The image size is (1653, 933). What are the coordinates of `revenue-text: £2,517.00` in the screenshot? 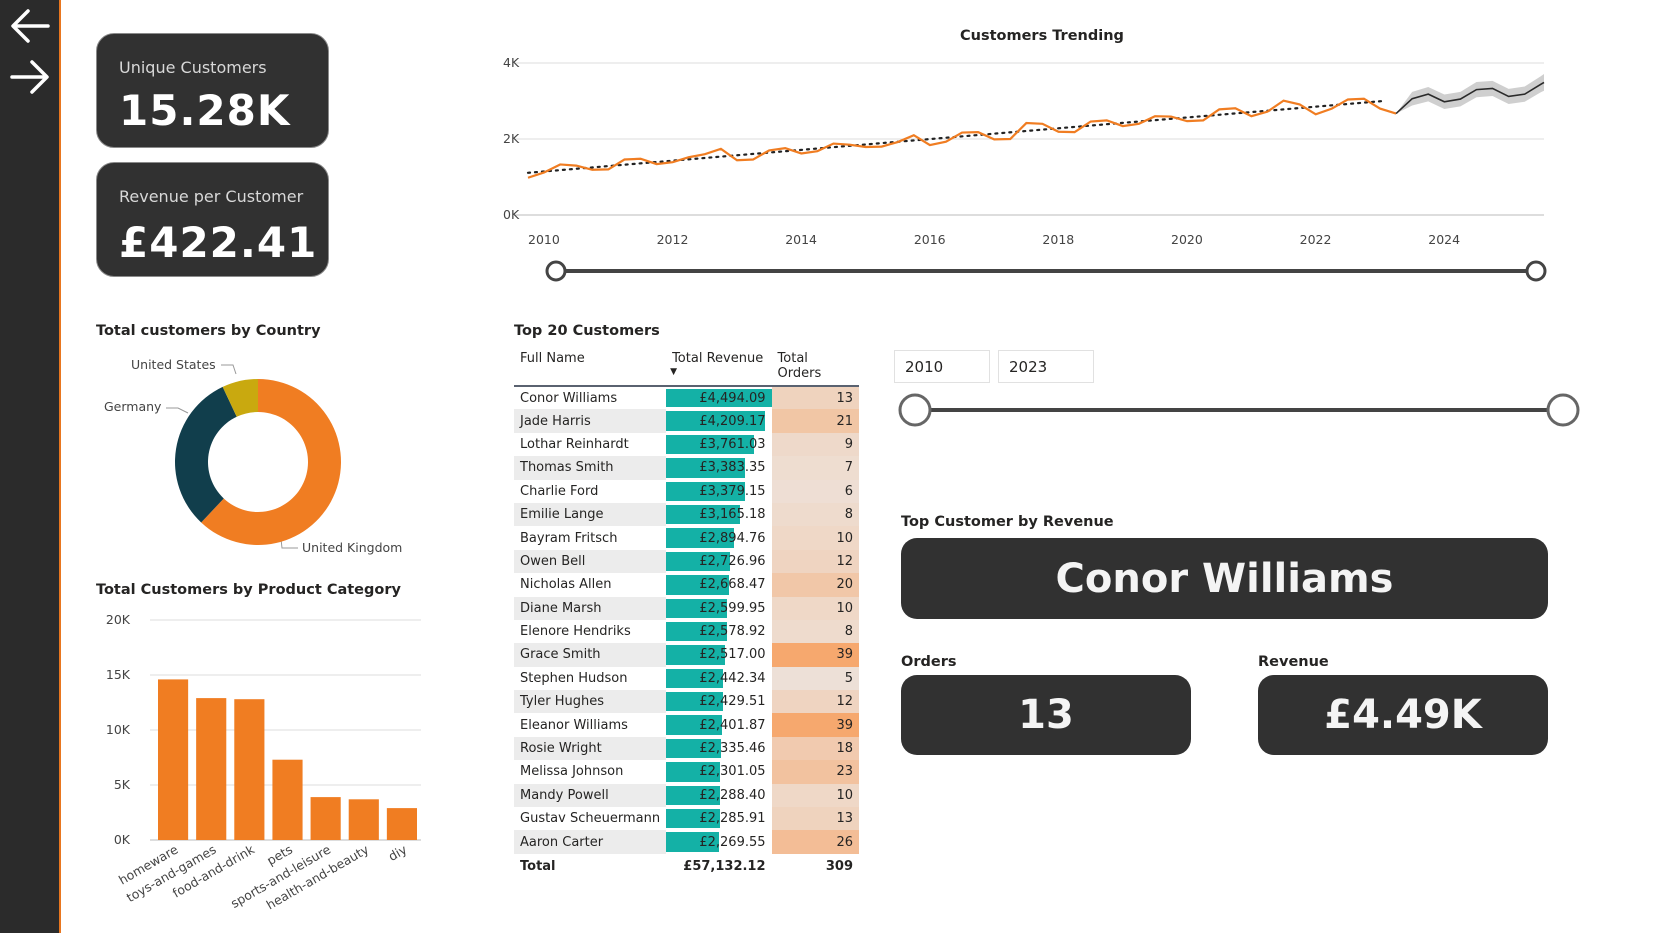 It's located at (732, 655).